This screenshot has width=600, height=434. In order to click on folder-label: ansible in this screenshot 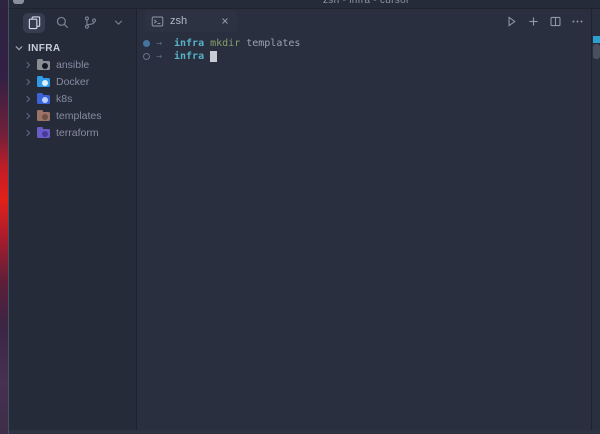, I will do `click(73, 64)`.